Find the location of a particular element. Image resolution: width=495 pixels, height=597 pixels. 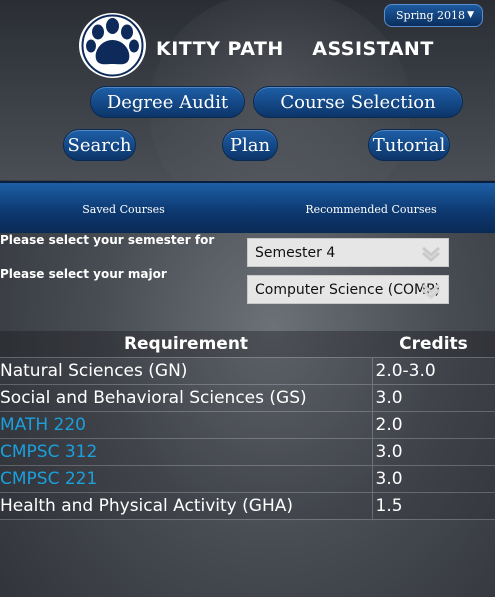

table-row: Health and Physical Activity (GHA) 1.5 is located at coordinates (247, 505).